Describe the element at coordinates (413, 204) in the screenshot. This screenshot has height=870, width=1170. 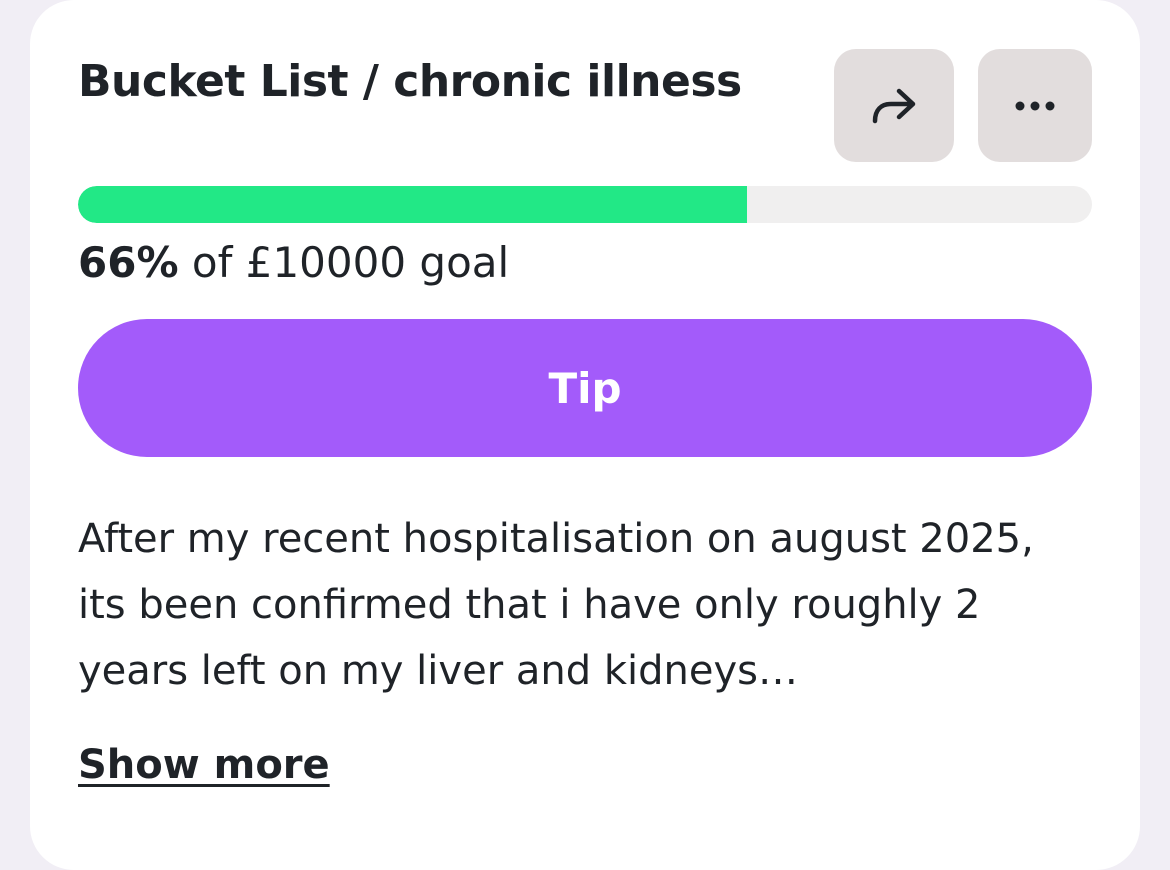
I see `progress-bar-fill` at that location.